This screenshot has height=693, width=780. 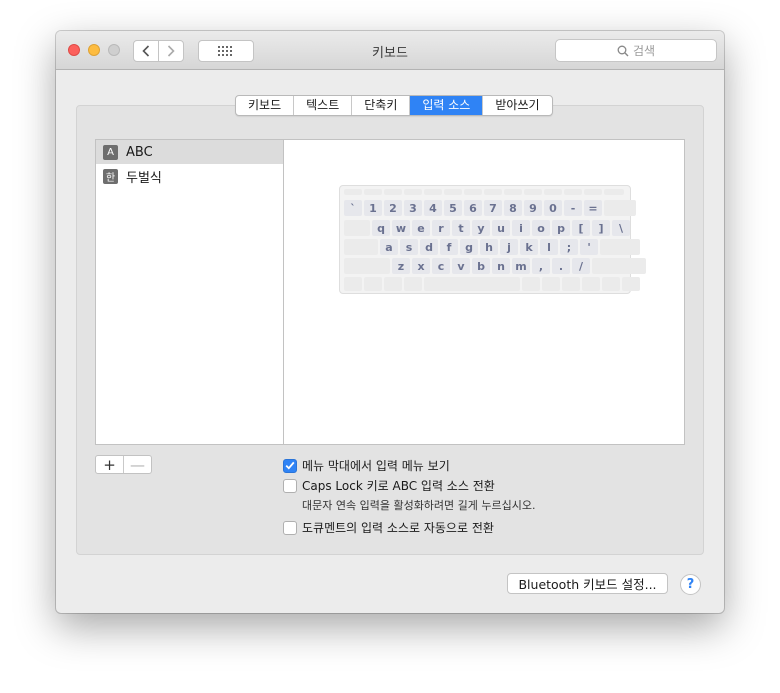 What do you see at coordinates (413, 208) in the screenshot?
I see `keyboard-key: 3` at bounding box center [413, 208].